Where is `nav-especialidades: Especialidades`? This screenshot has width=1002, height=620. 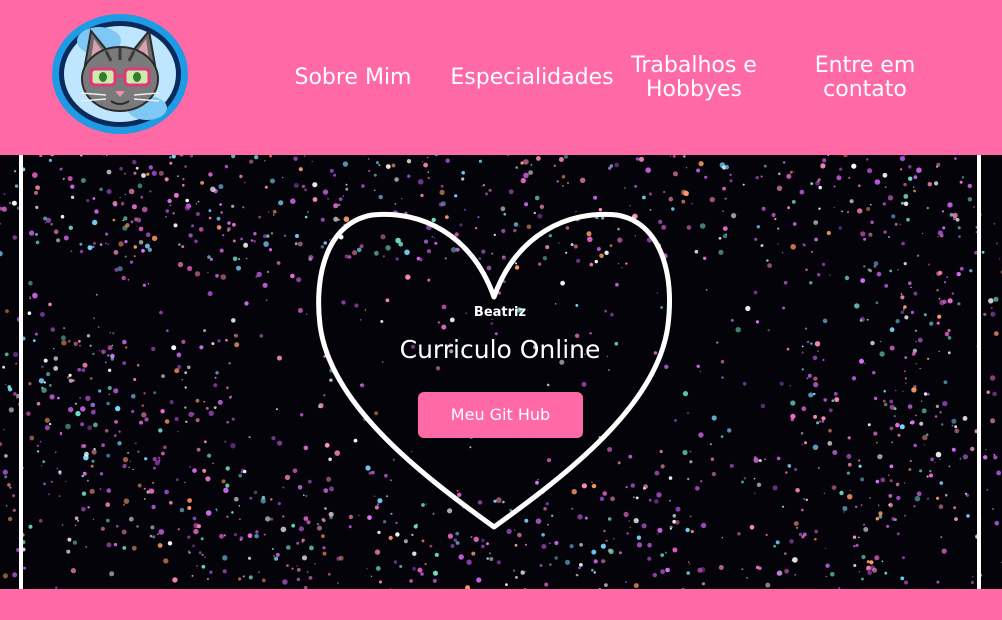 nav-especialidades: Especialidades is located at coordinates (532, 78).